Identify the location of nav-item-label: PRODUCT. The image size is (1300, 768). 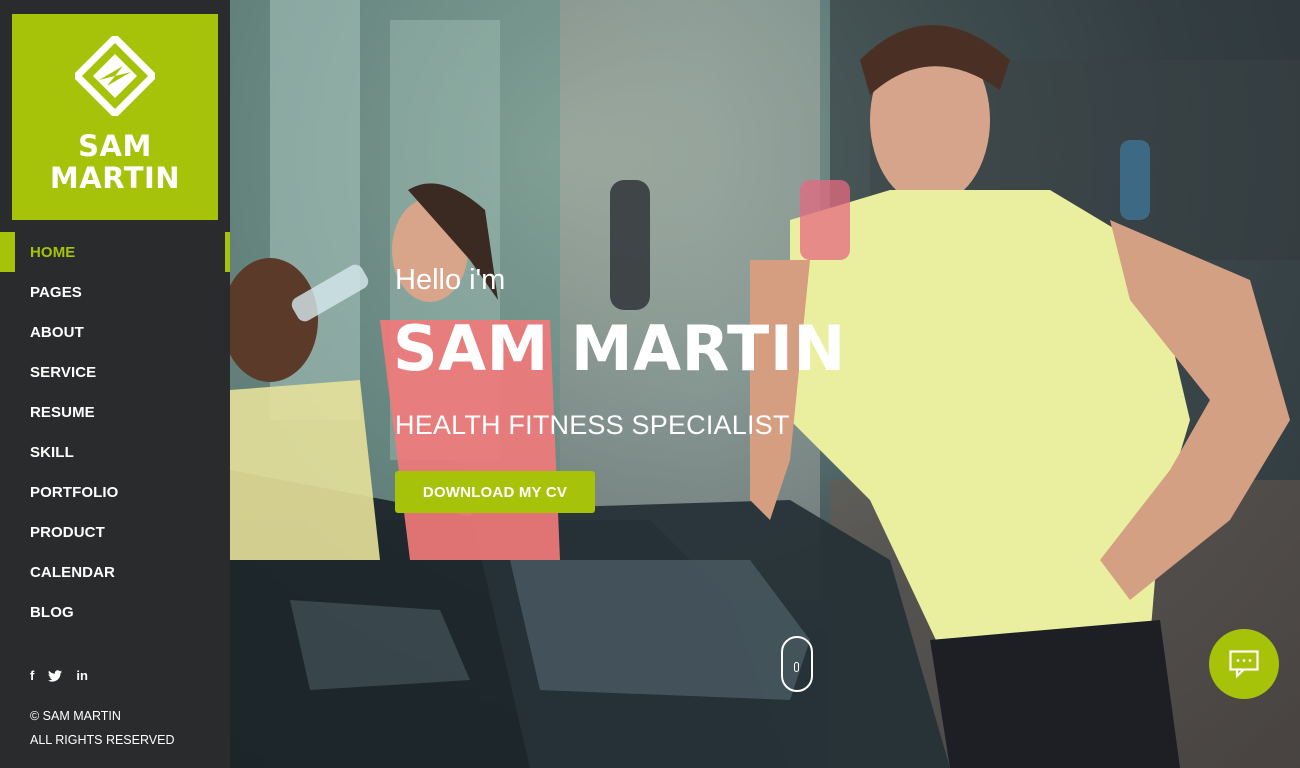
(67, 532).